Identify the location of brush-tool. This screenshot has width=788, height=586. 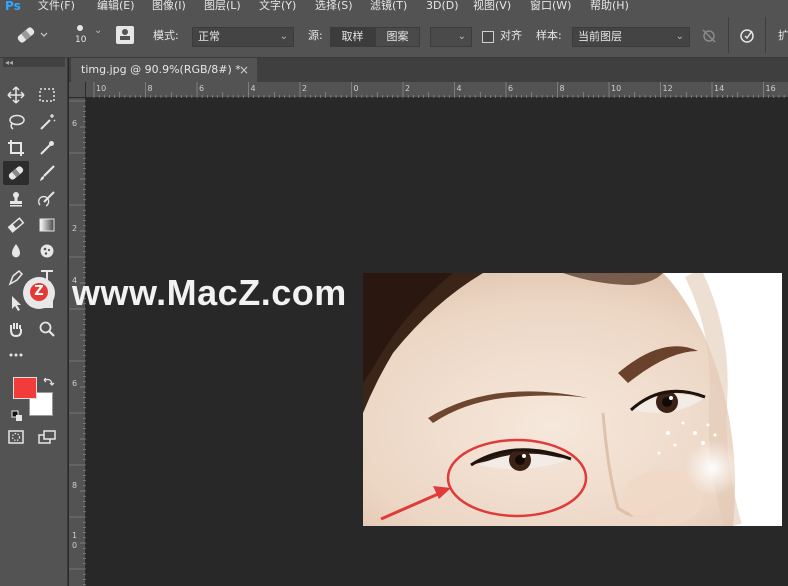
(47, 173).